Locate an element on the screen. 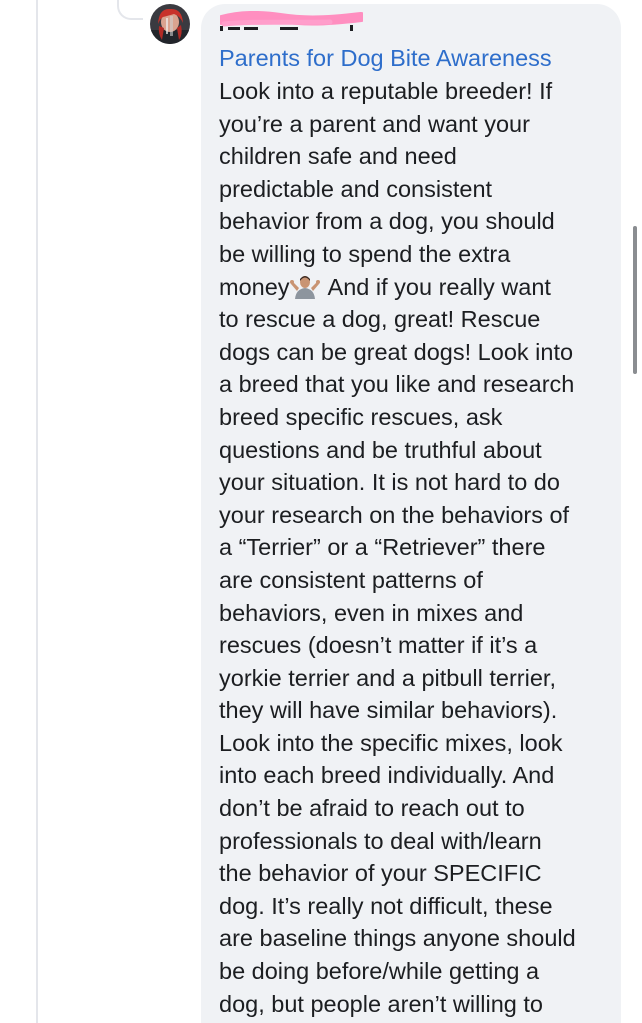 The height and width of the screenshot is (1023, 642). comment-line: you’re a parent and want your is located at coordinates (374, 123).